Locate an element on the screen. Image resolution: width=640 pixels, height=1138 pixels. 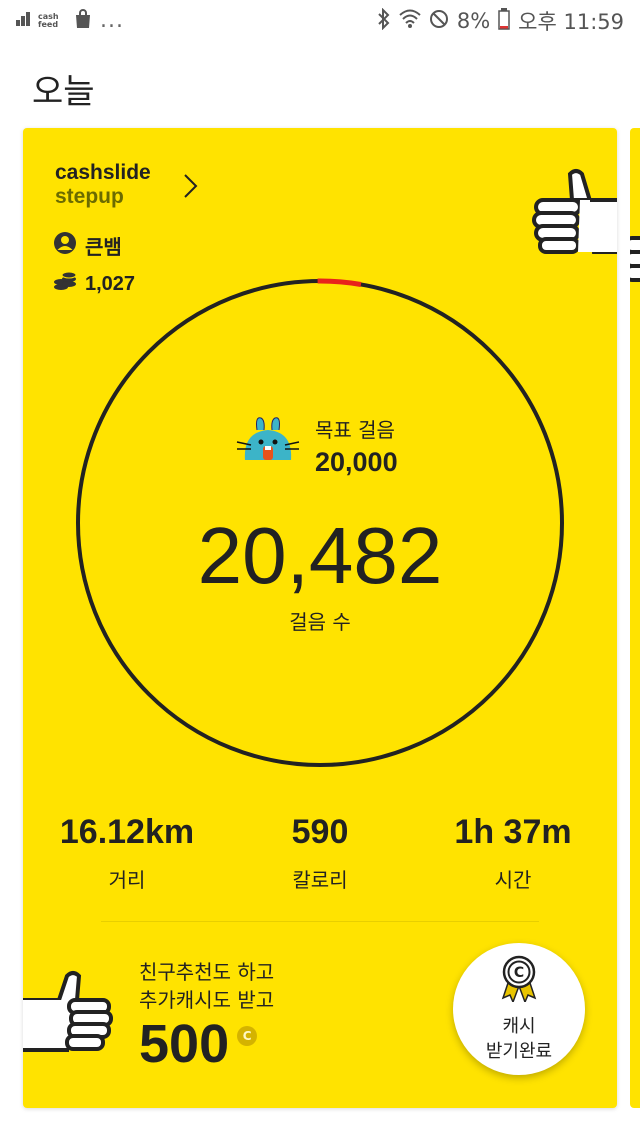
stat-time-value: 1h 37m is located at coordinates (513, 832).